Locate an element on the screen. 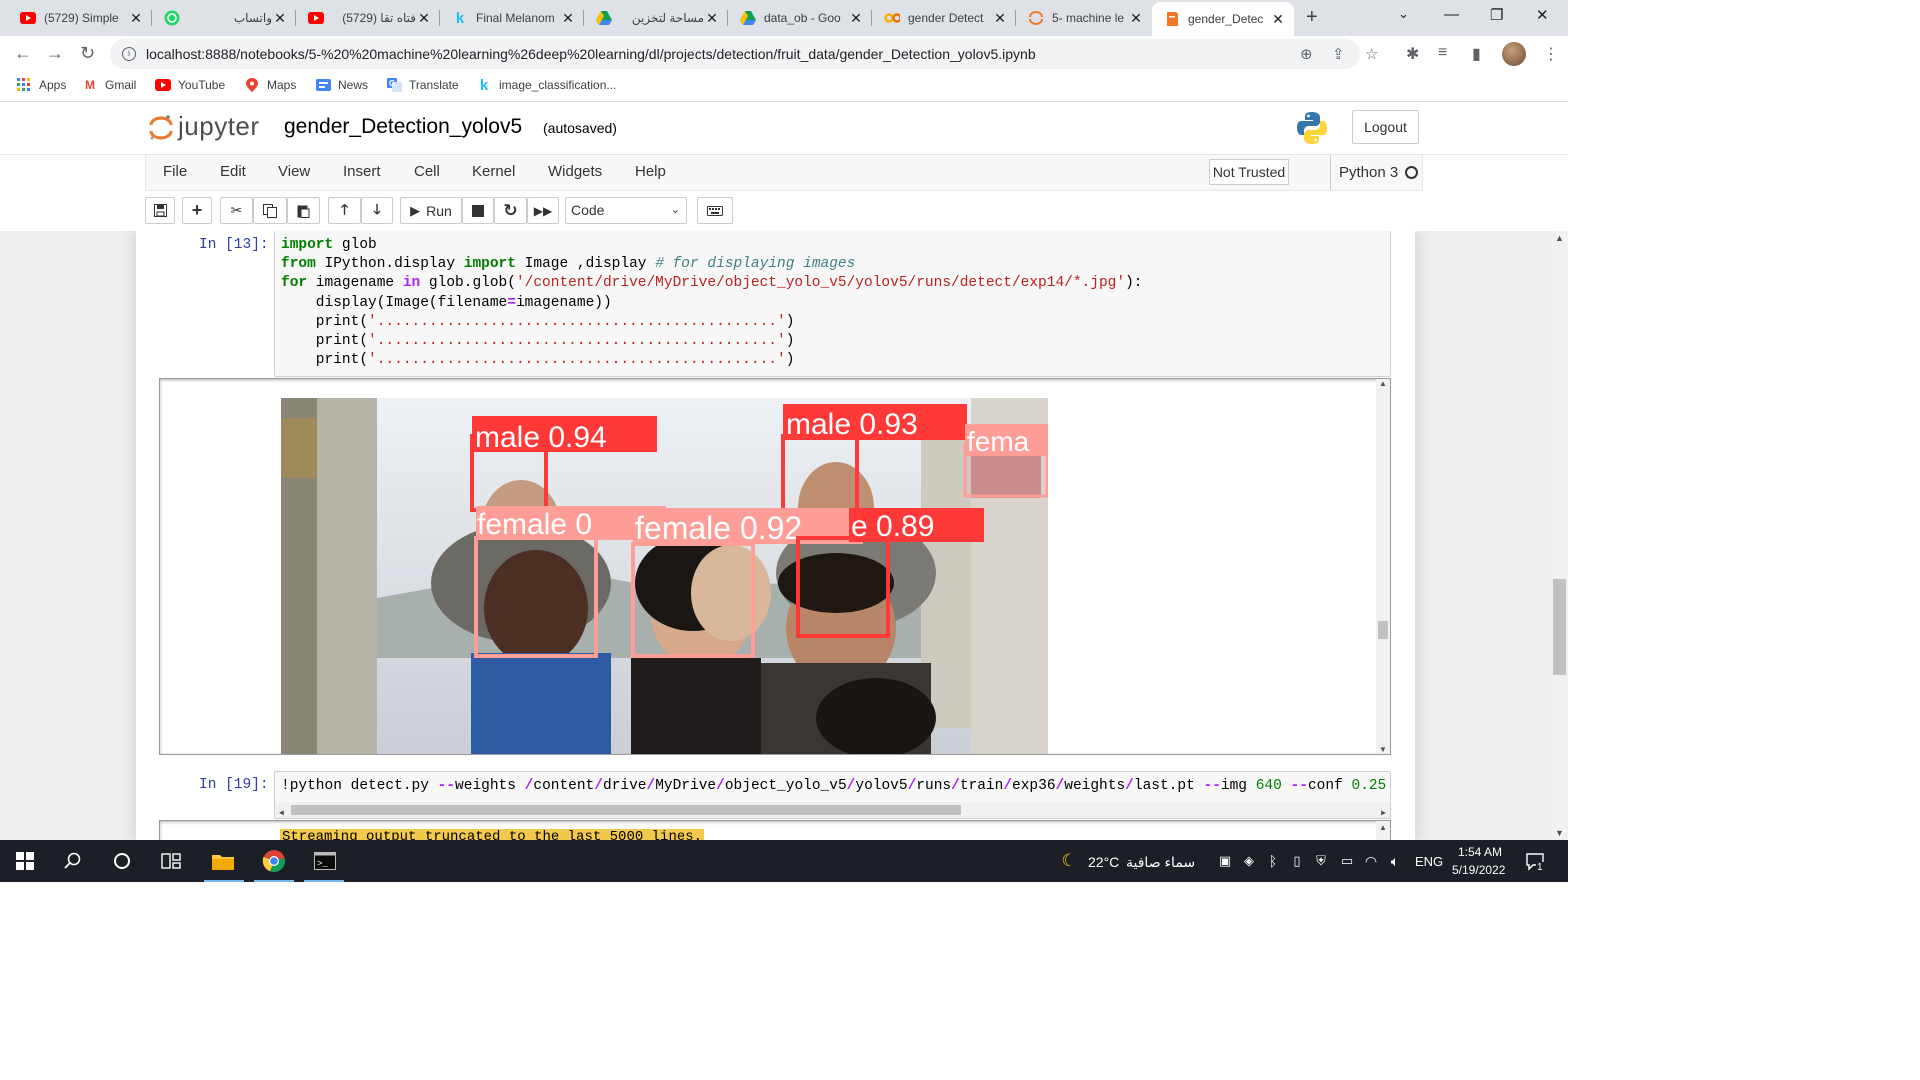 This screenshot has height=1080, width=1920. command-palette-button is located at coordinates (715, 210).